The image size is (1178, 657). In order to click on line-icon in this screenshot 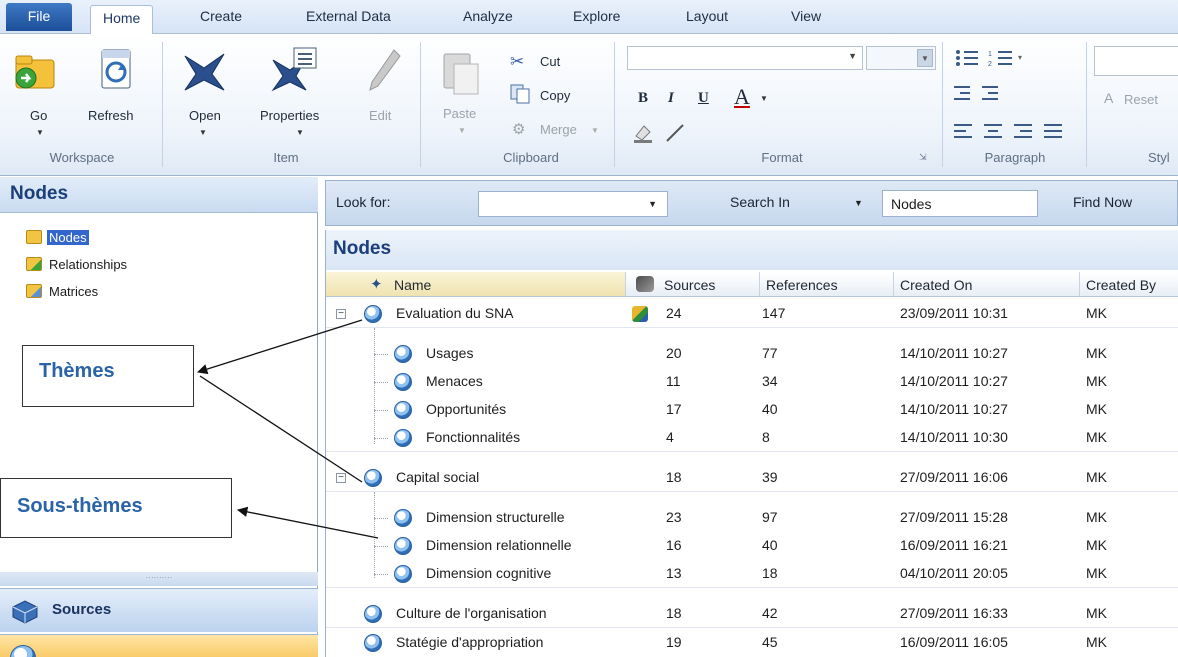, I will do `click(675, 133)`.